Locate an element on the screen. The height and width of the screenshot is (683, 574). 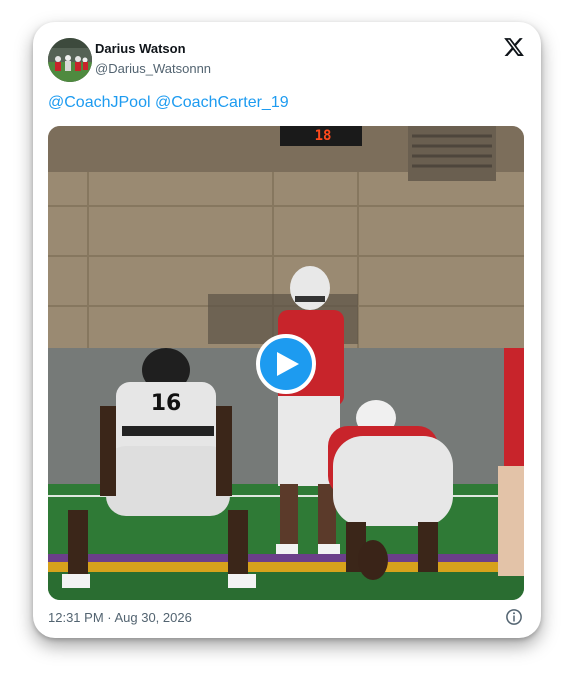
profile-photo-icon is located at coordinates (70, 60).